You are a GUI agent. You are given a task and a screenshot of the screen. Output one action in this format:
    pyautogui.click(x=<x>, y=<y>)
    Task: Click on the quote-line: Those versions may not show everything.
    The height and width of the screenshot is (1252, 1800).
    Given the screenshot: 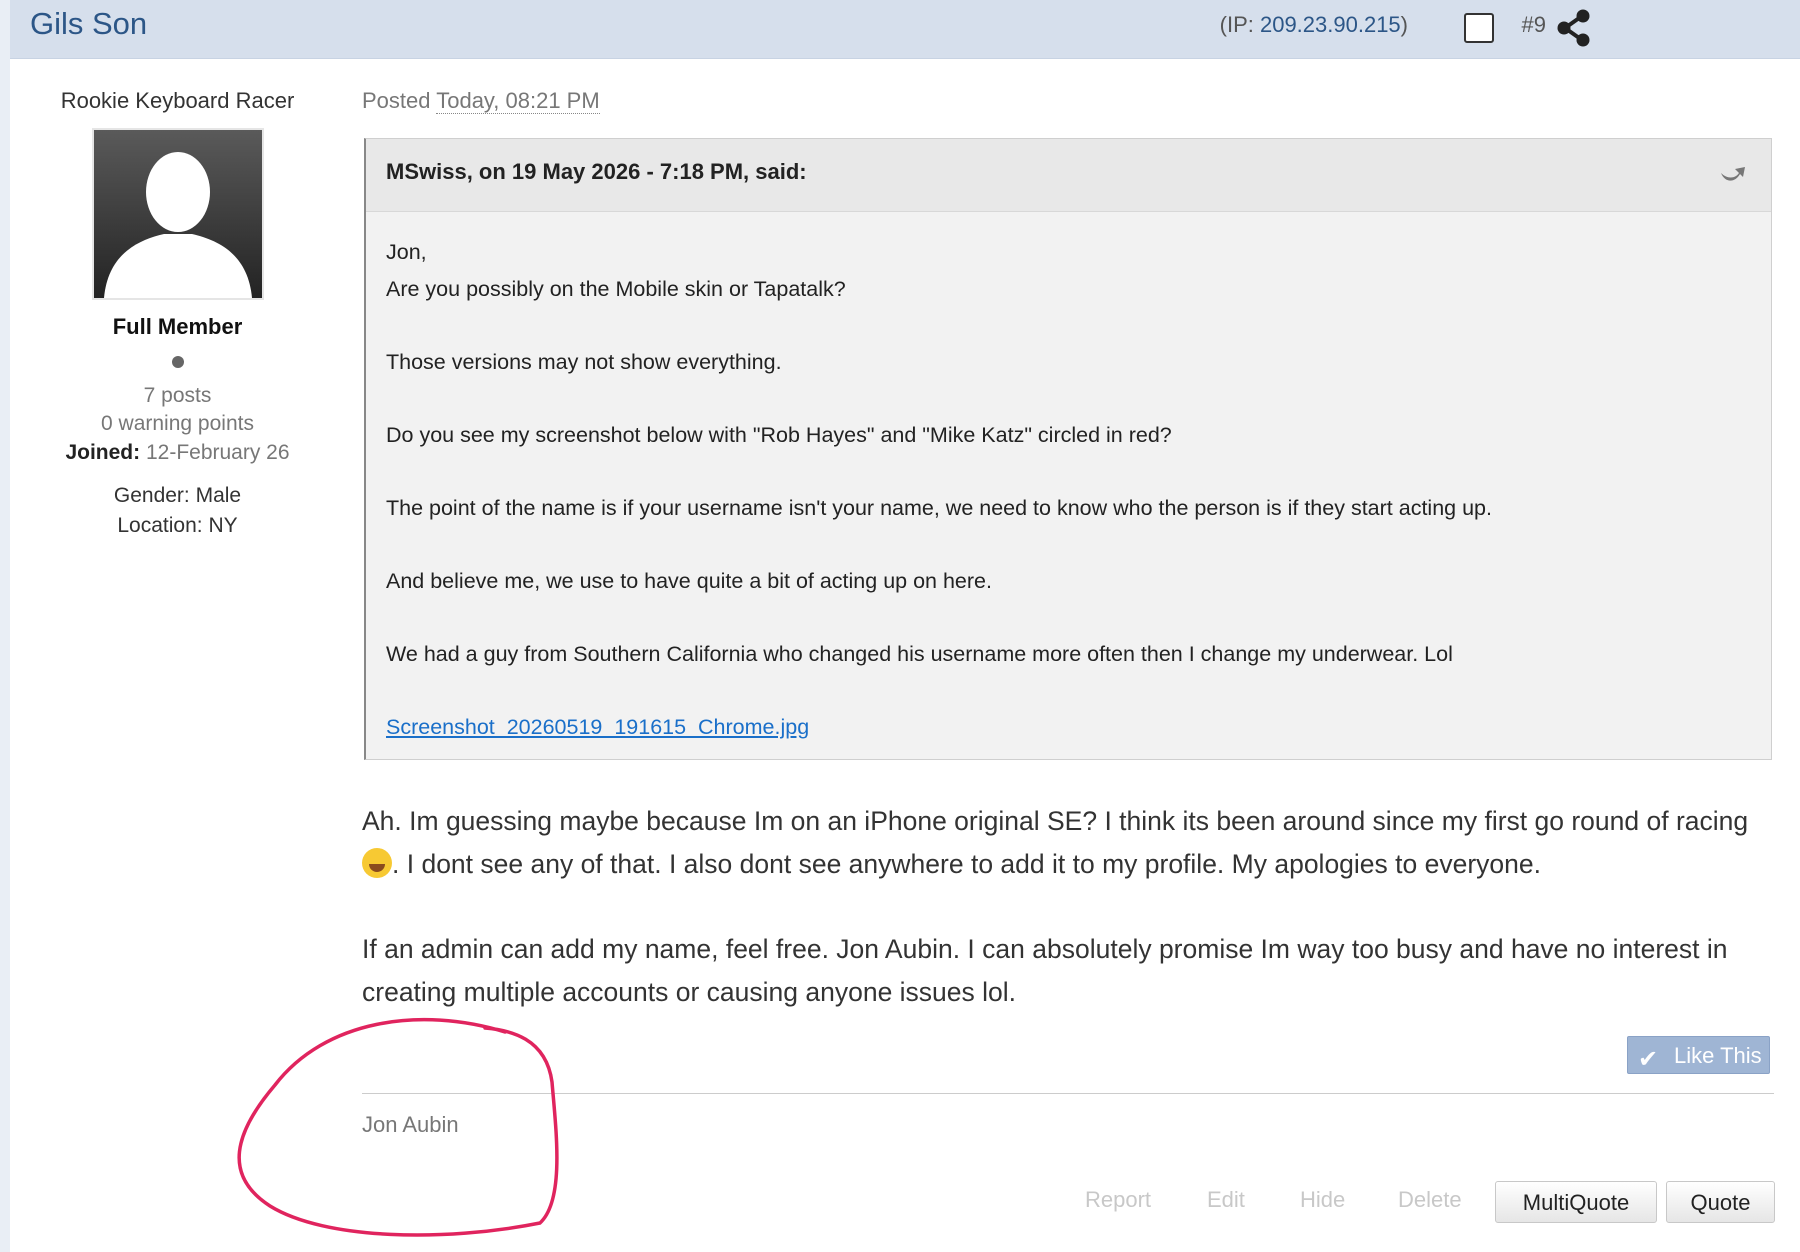 What is the action you would take?
    pyautogui.click(x=584, y=362)
    